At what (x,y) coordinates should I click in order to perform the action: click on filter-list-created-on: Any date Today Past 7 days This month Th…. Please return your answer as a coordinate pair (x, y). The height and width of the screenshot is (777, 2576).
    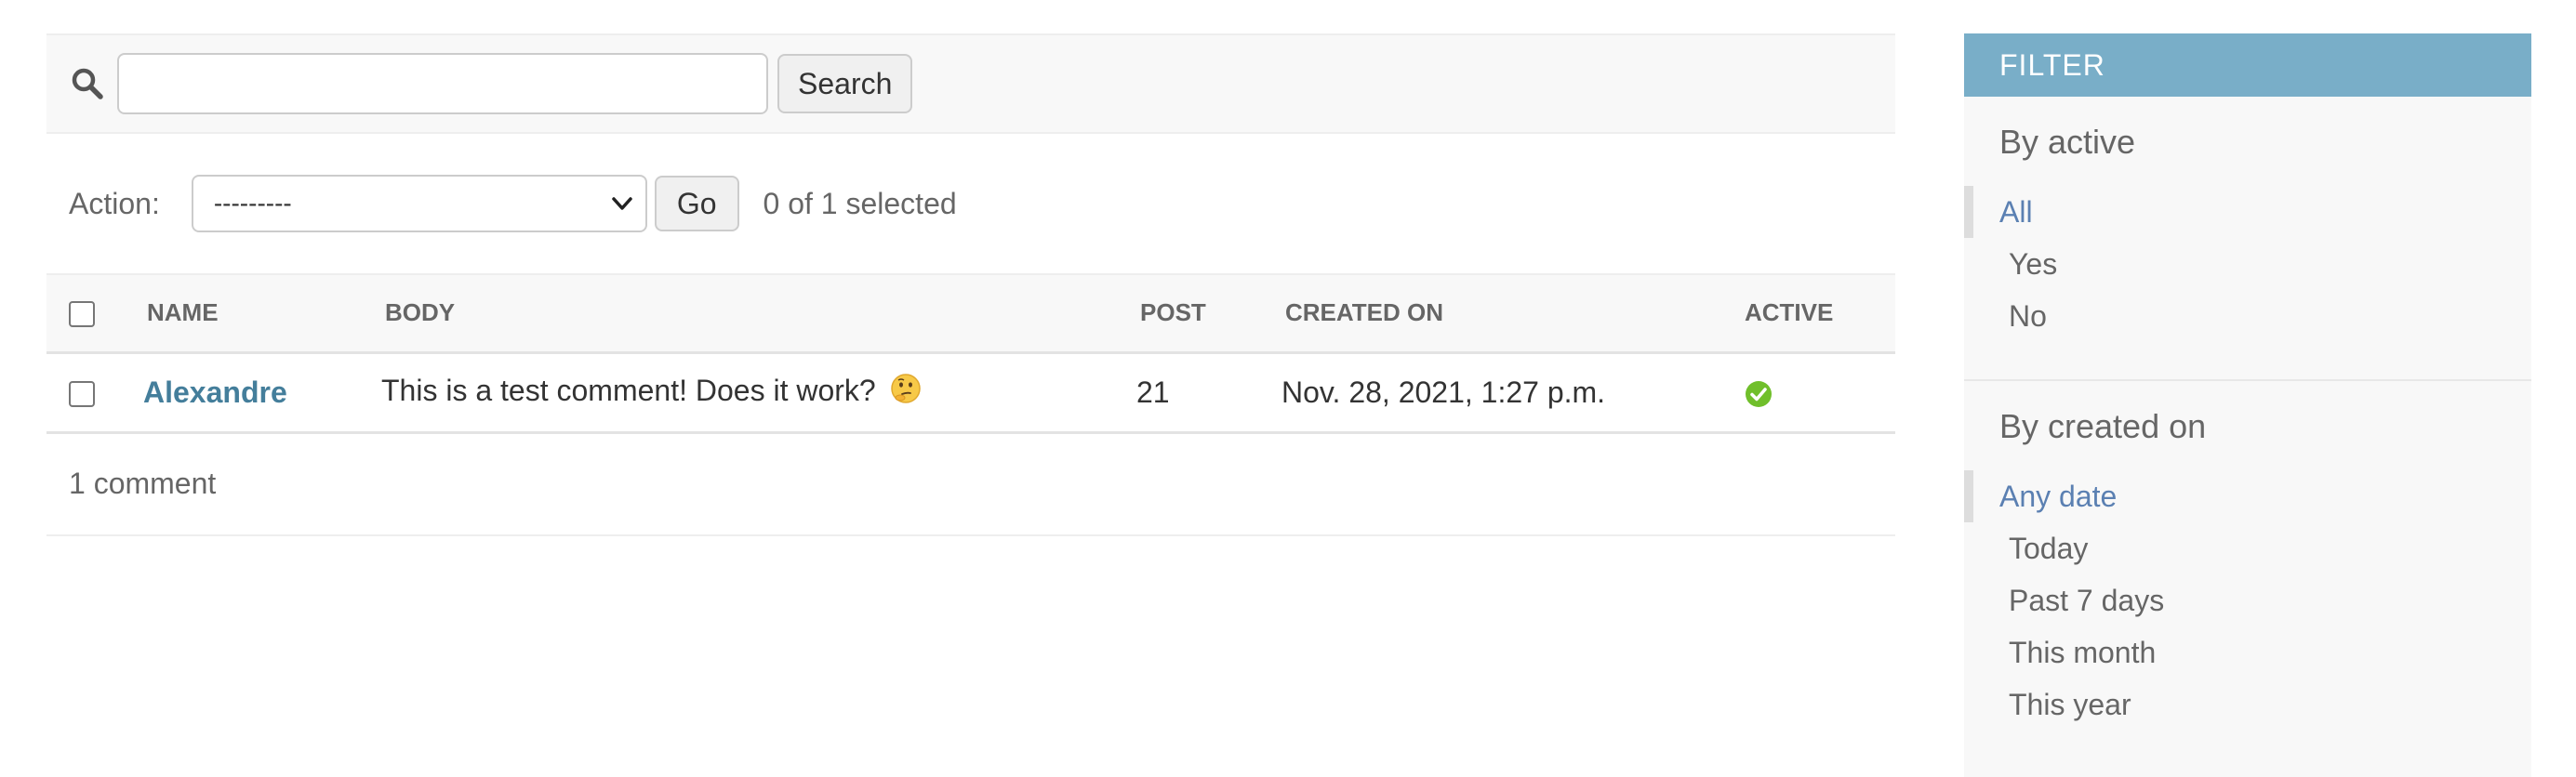
    Looking at the image, I should click on (2247, 600).